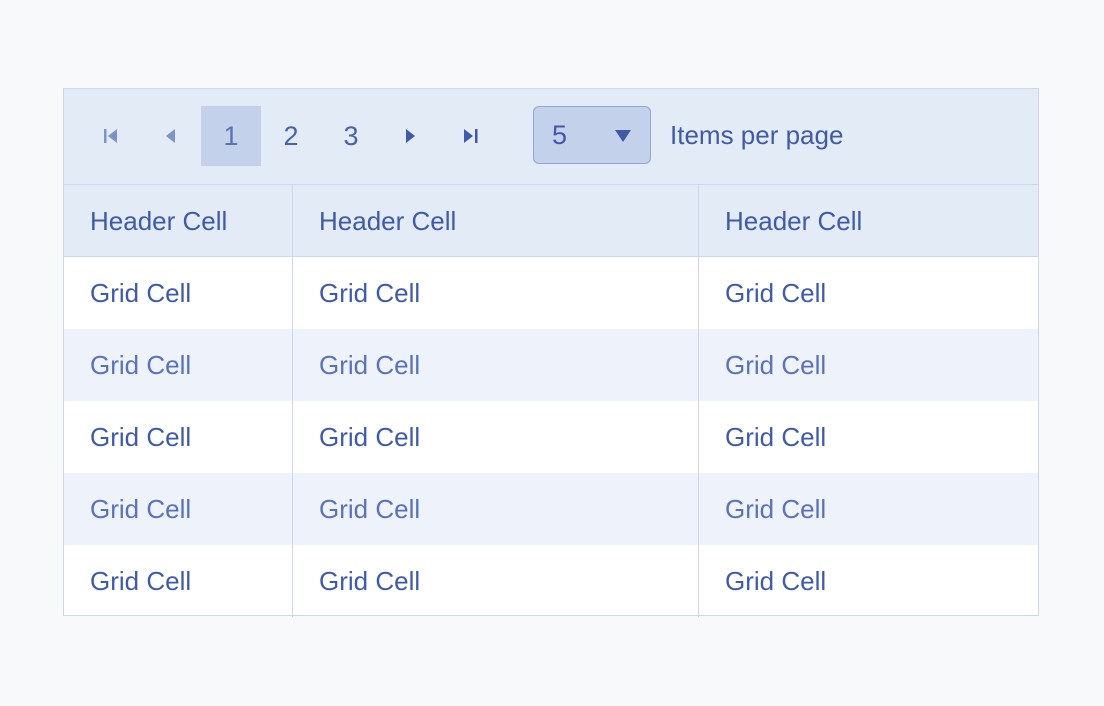 This screenshot has width=1104, height=706. What do you see at coordinates (560, 135) in the screenshot?
I see `items-per-page-value: 5` at bounding box center [560, 135].